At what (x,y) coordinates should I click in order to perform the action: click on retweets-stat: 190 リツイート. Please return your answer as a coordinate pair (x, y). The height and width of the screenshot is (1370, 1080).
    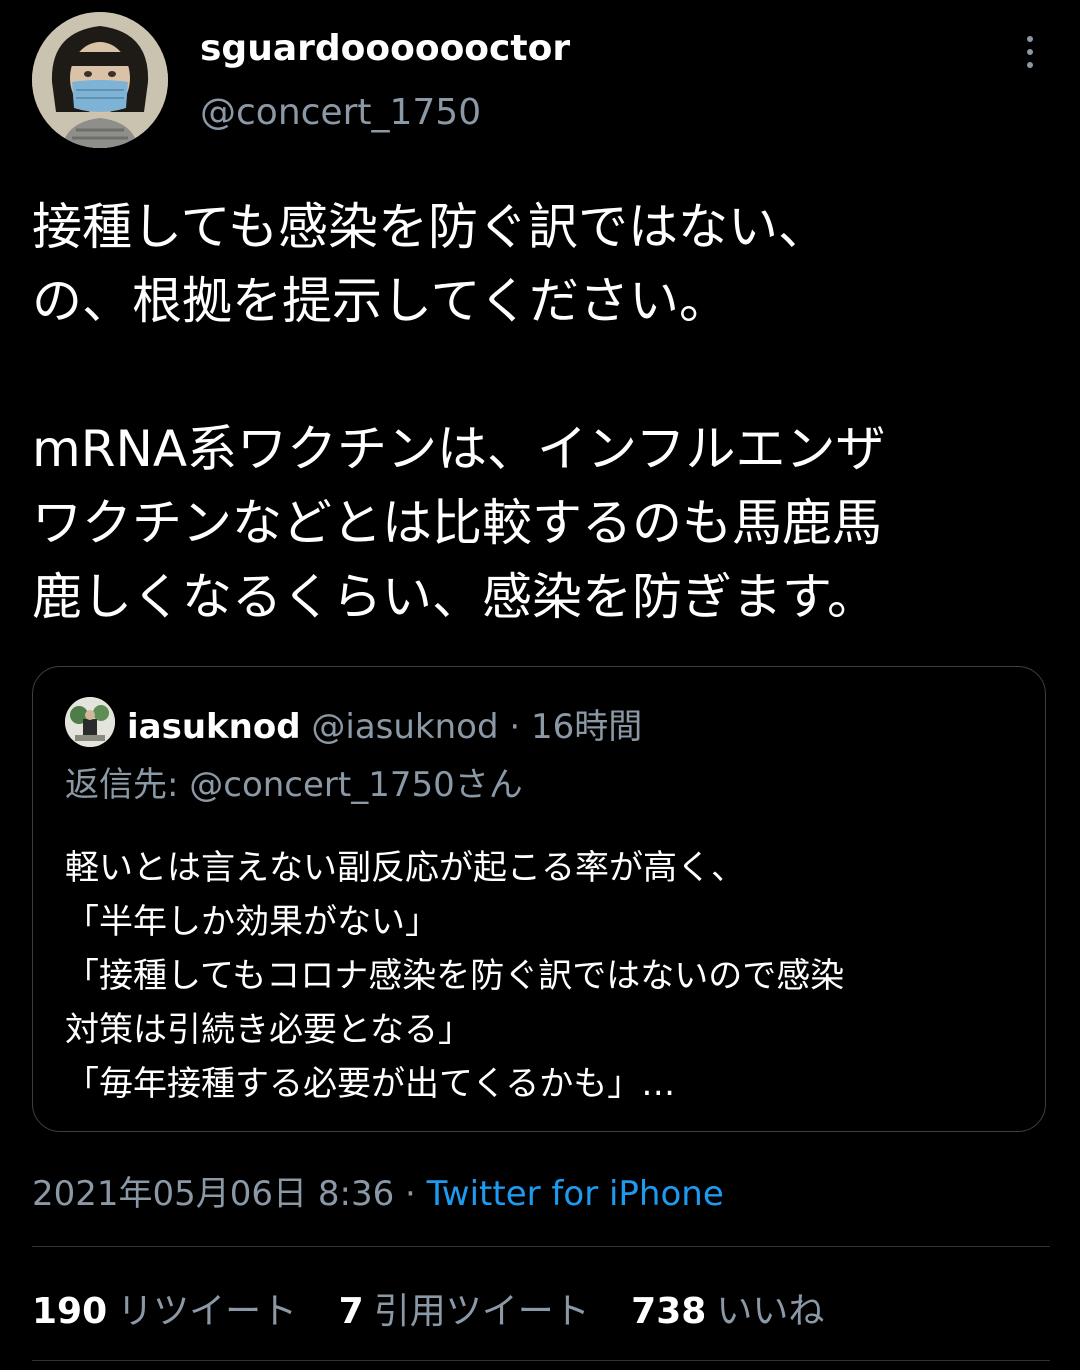
    Looking at the image, I should click on (164, 1311).